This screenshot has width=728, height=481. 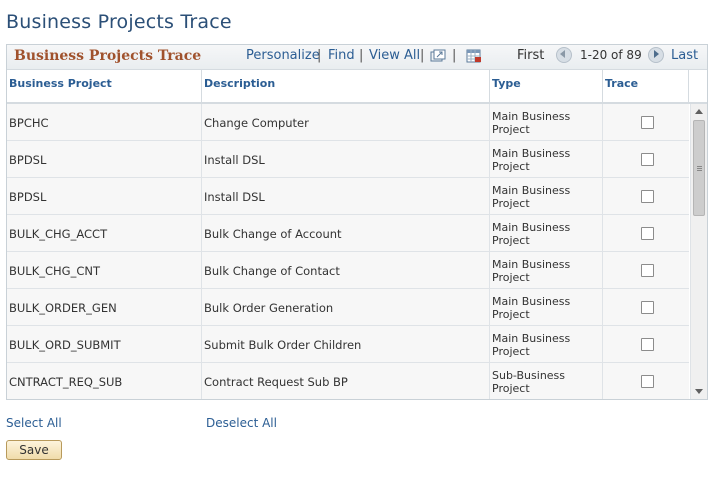 I want to click on deselect-all-link: Deselect All, so click(x=241, y=423).